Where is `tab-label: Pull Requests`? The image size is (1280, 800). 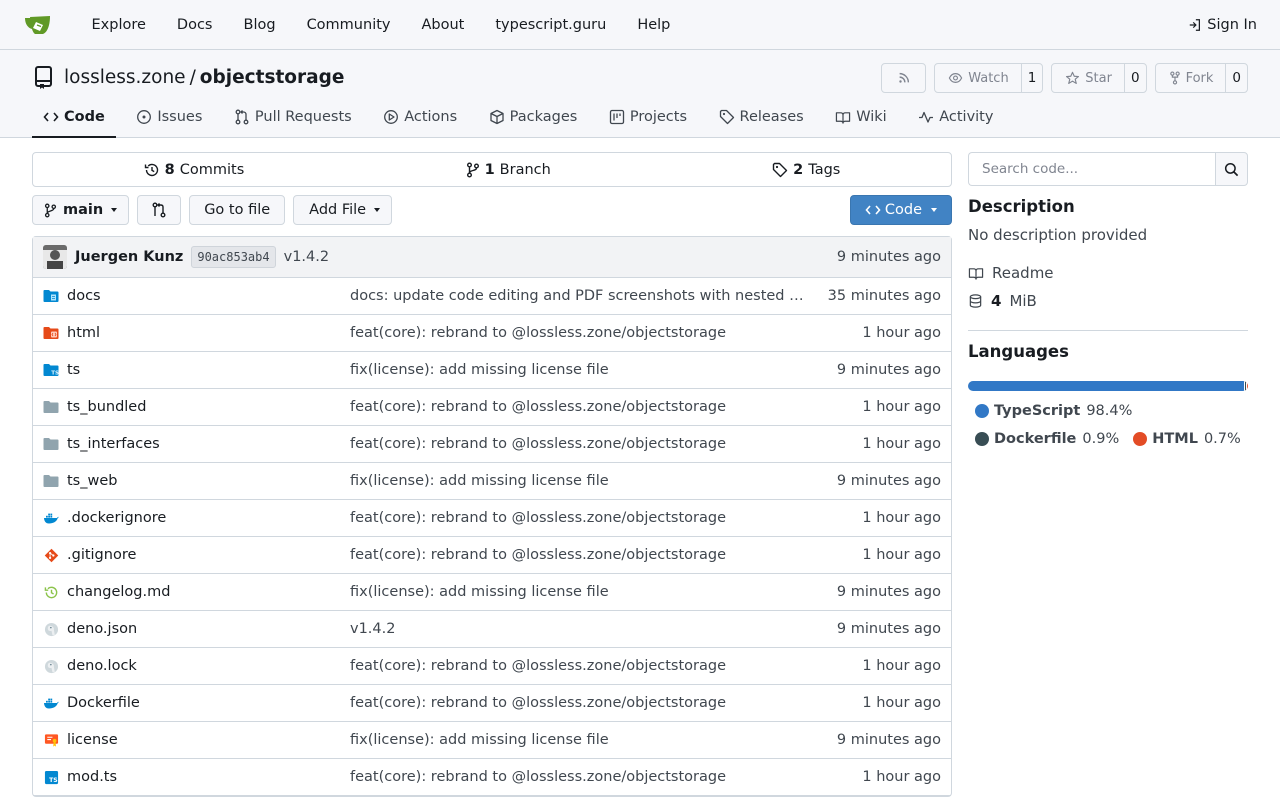
tab-label: Pull Requests is located at coordinates (303, 117).